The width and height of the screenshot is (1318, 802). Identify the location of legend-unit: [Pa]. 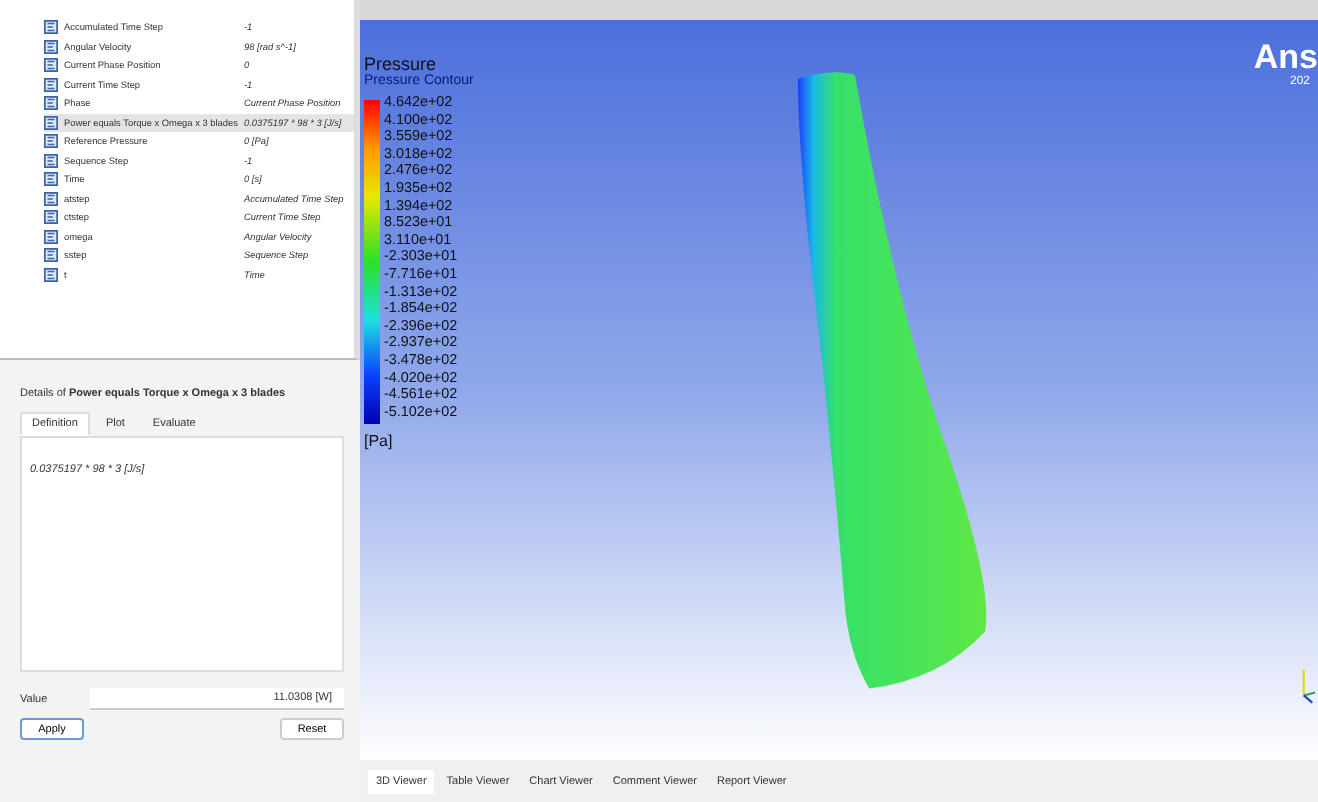
(379, 441).